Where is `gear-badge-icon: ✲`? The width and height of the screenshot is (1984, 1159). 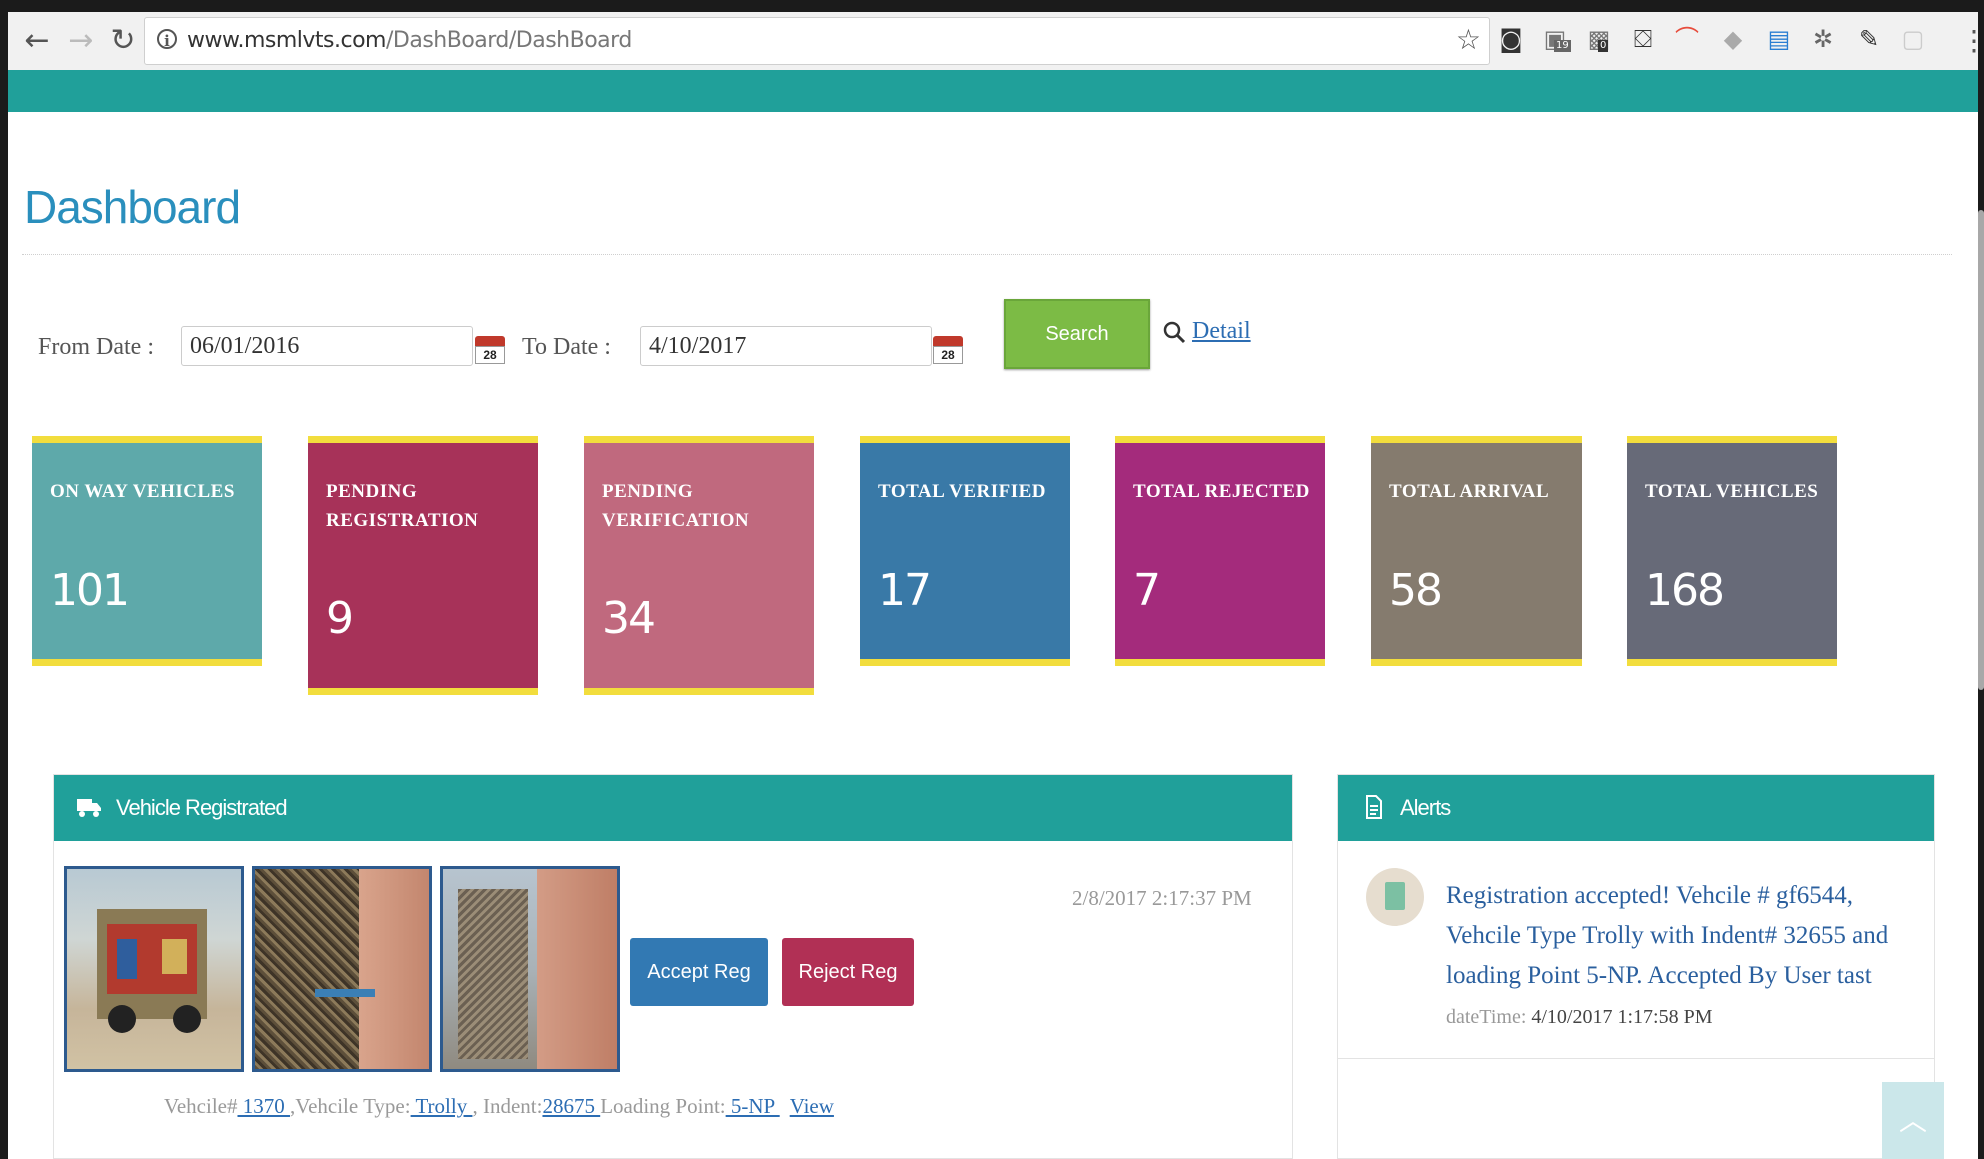
gear-badge-icon: ✲ is located at coordinates (1823, 39).